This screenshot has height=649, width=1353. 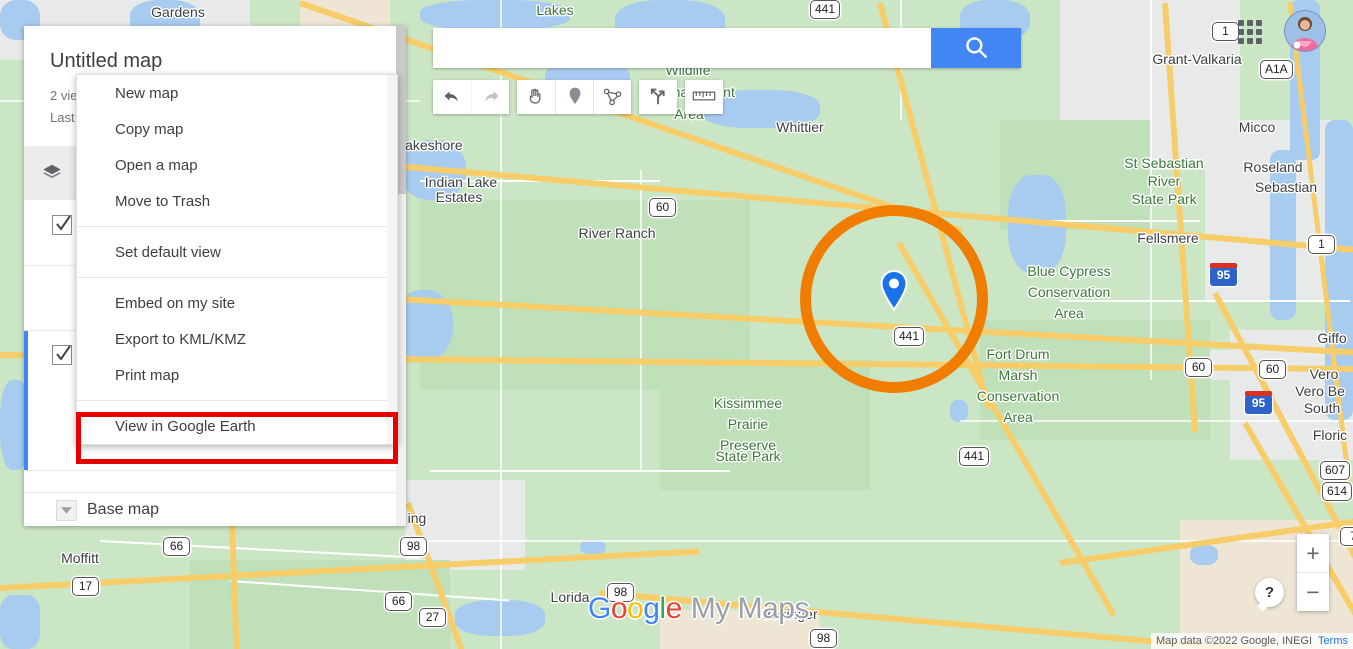 I want to click on map-label: River, so click(x=1164, y=181).